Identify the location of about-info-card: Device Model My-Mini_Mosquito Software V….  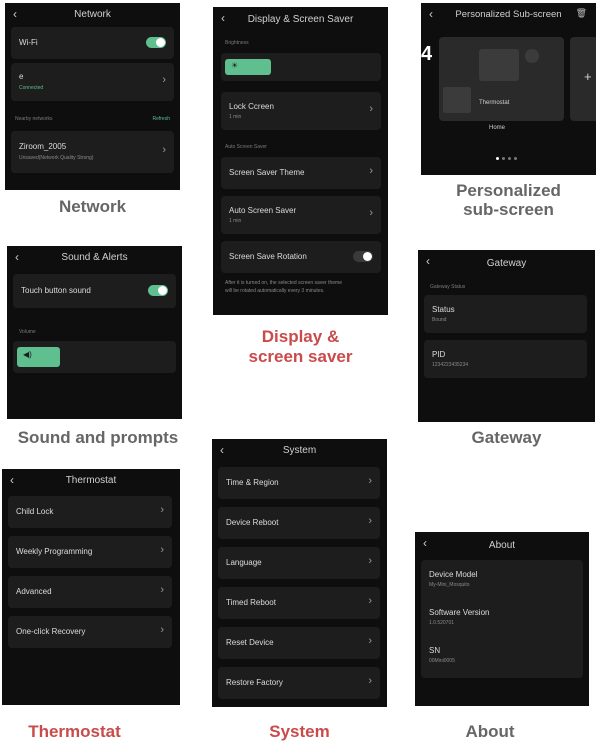
(502, 619).